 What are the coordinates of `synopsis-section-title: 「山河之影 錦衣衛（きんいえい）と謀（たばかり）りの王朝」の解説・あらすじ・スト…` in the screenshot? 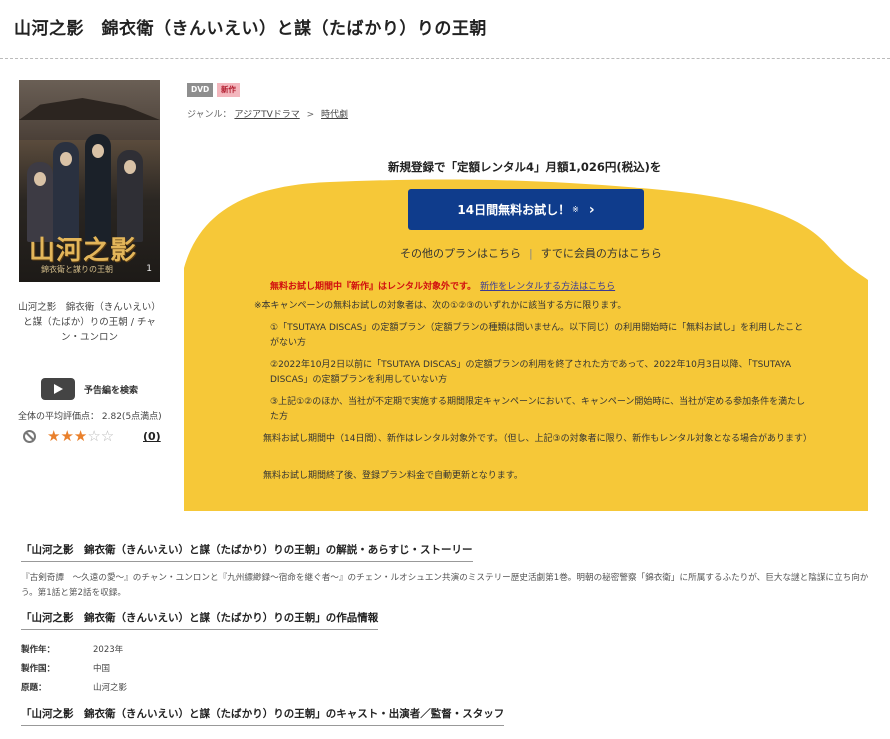 It's located at (247, 552).